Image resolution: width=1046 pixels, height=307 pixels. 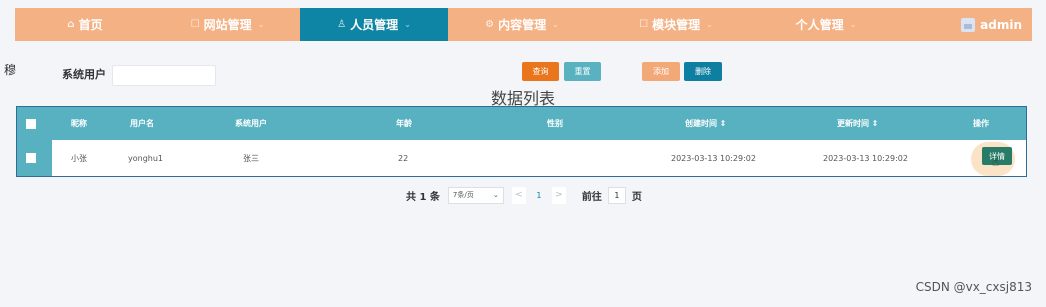 I want to click on nav-item-content: ⚙ 内容管理 ⌄, so click(x=522, y=24).